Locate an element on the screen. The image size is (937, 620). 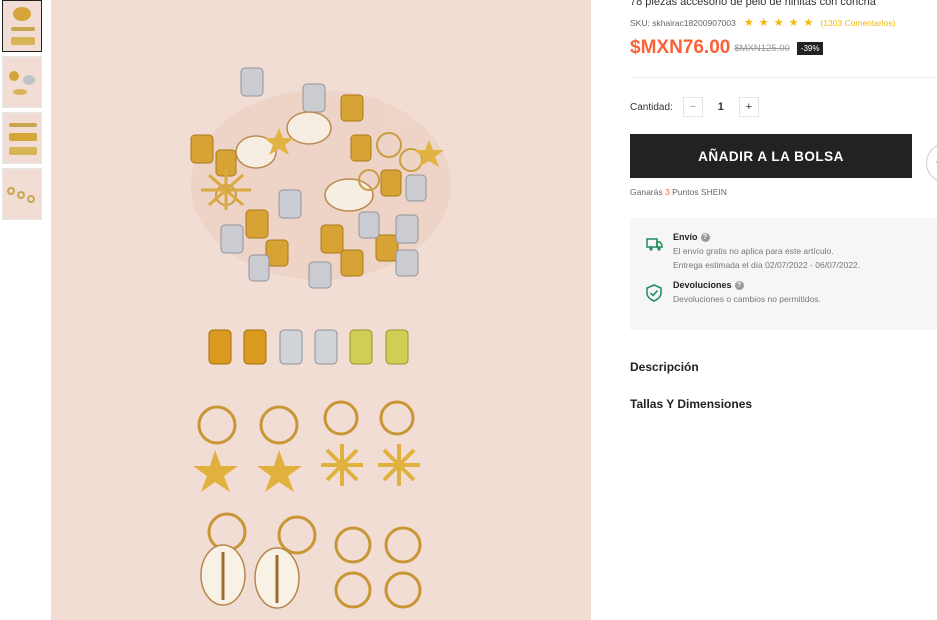
sku-text: SKU: skhairac18200907003 is located at coordinates (683, 22).